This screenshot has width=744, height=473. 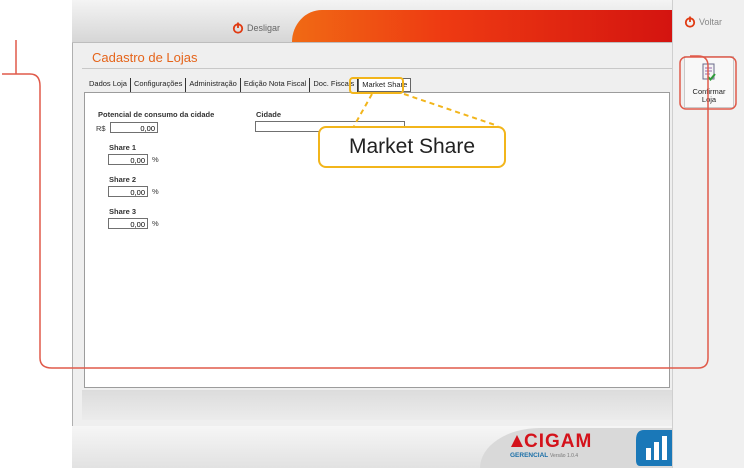 I want to click on potential-input: 0,00, so click(x=134, y=127).